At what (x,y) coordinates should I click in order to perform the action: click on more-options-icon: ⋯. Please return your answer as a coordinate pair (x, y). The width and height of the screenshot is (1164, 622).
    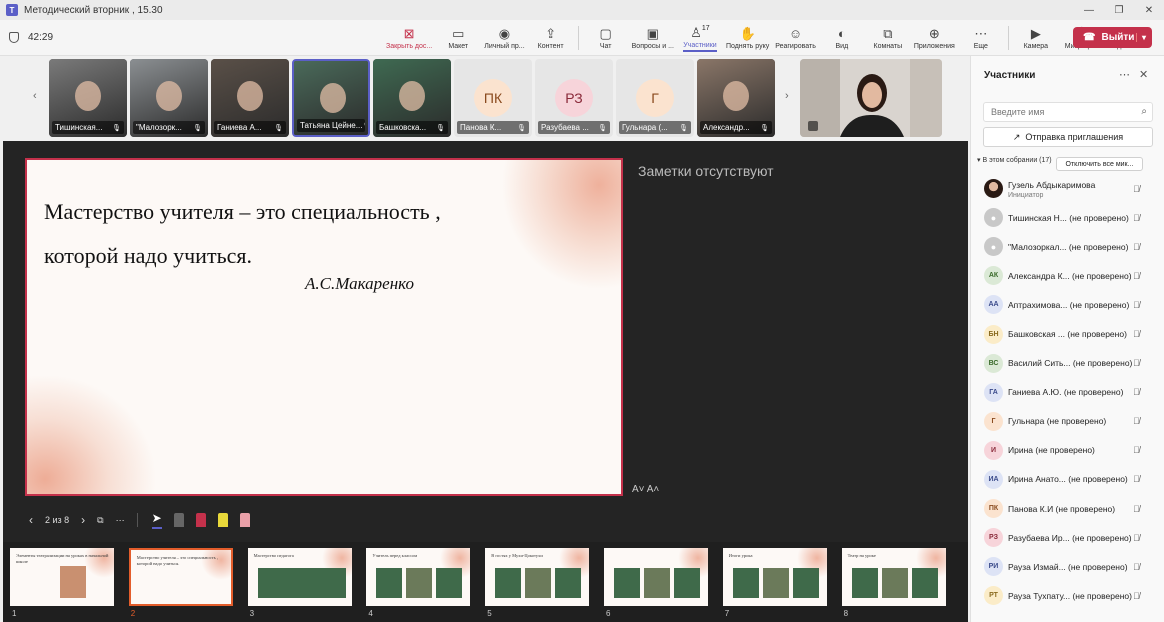
    Looking at the image, I should click on (120, 520).